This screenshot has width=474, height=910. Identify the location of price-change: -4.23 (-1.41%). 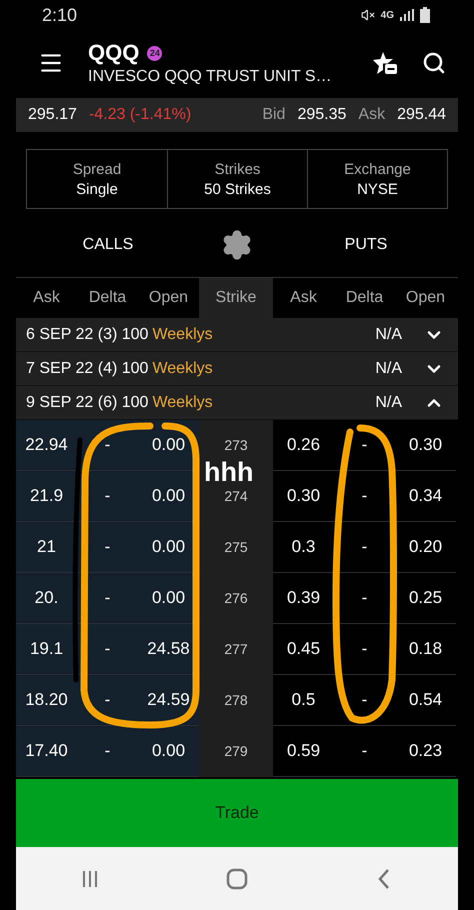
(140, 115).